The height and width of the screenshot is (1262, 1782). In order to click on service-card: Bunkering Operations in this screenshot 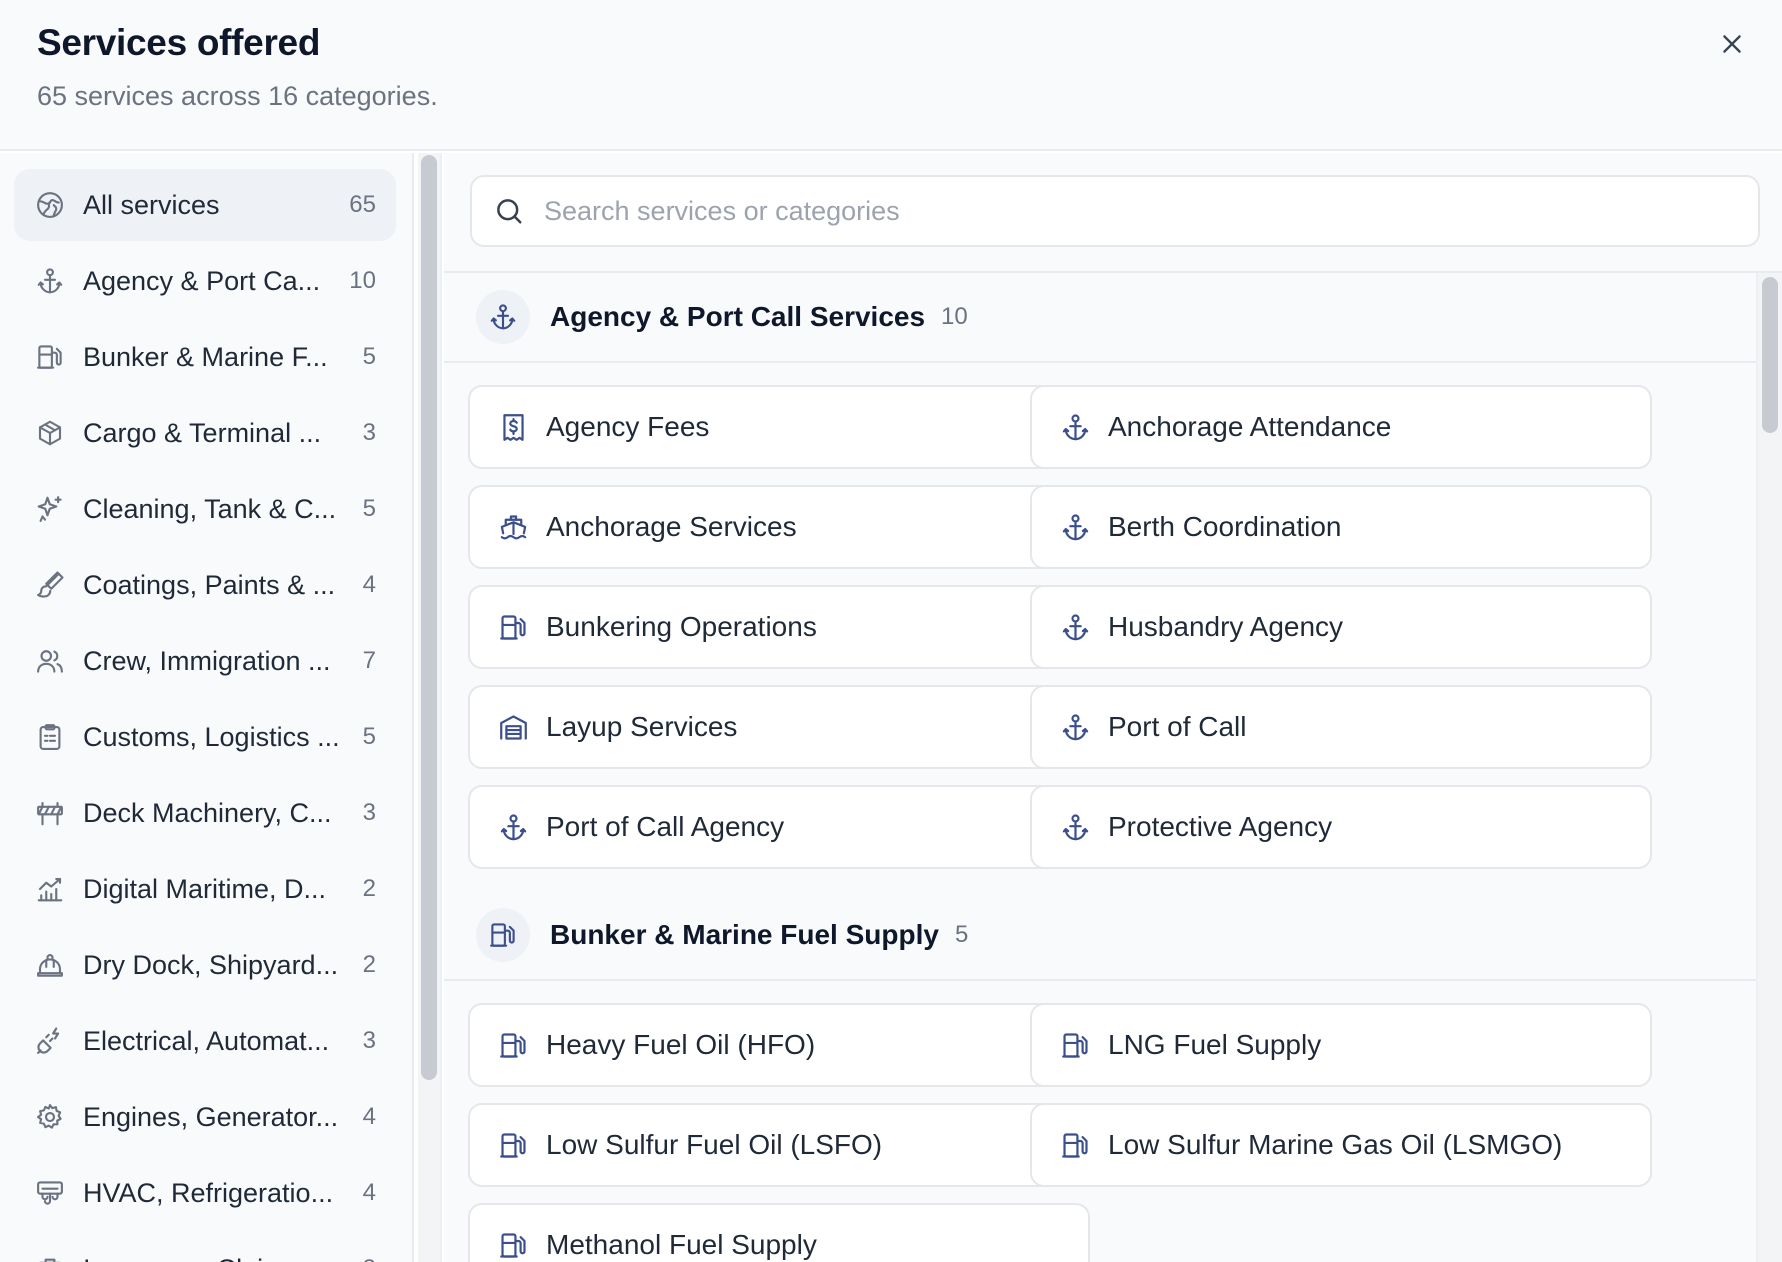, I will do `click(779, 627)`.